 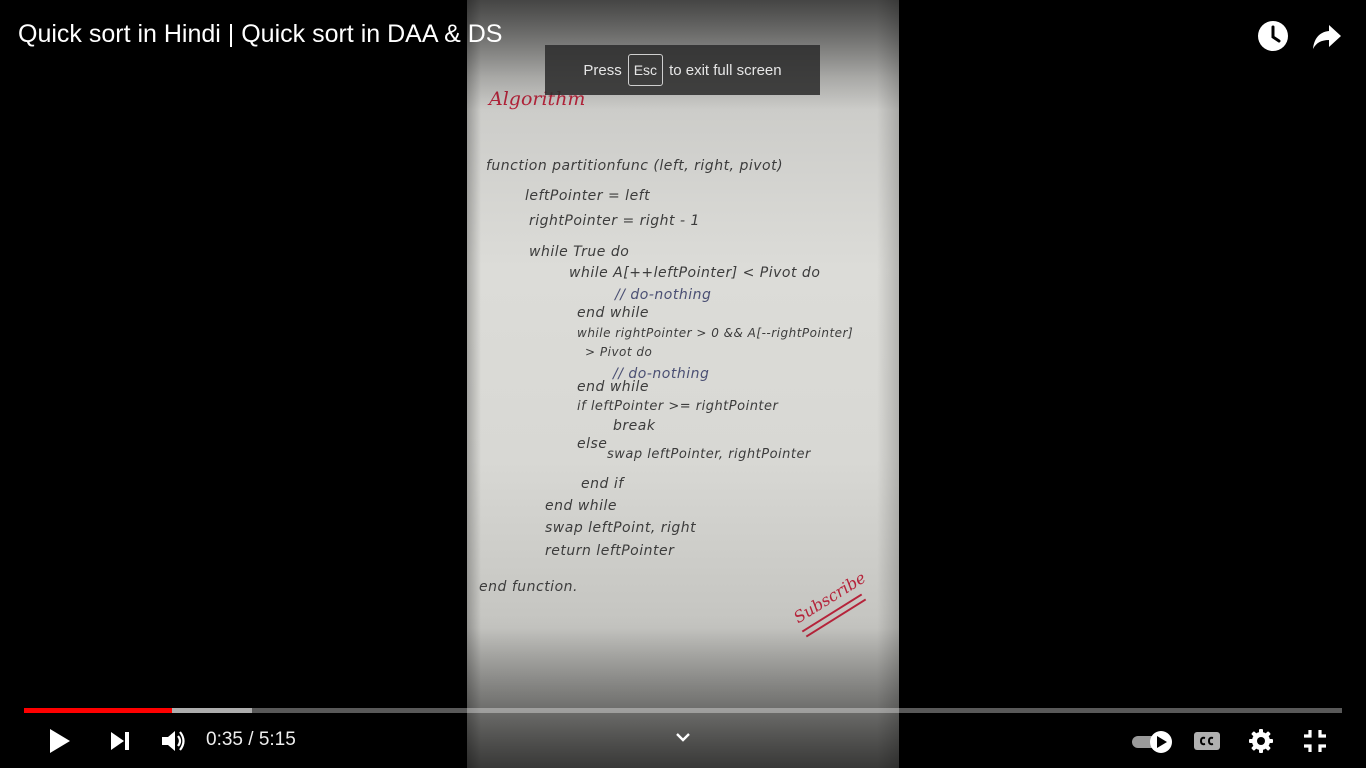 I want to click on handwritten-line: break, so click(x=634, y=426).